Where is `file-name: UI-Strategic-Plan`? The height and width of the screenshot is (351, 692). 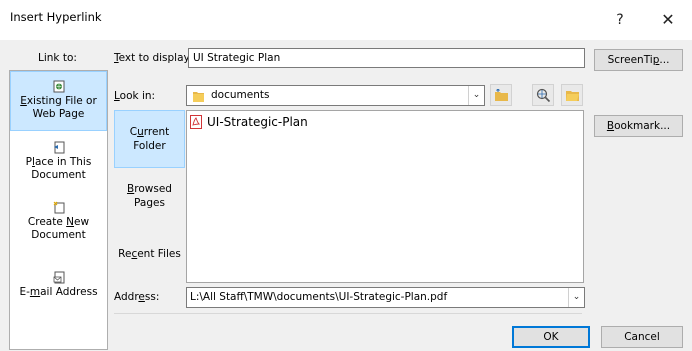 file-name: UI-Strategic-Plan is located at coordinates (257, 122).